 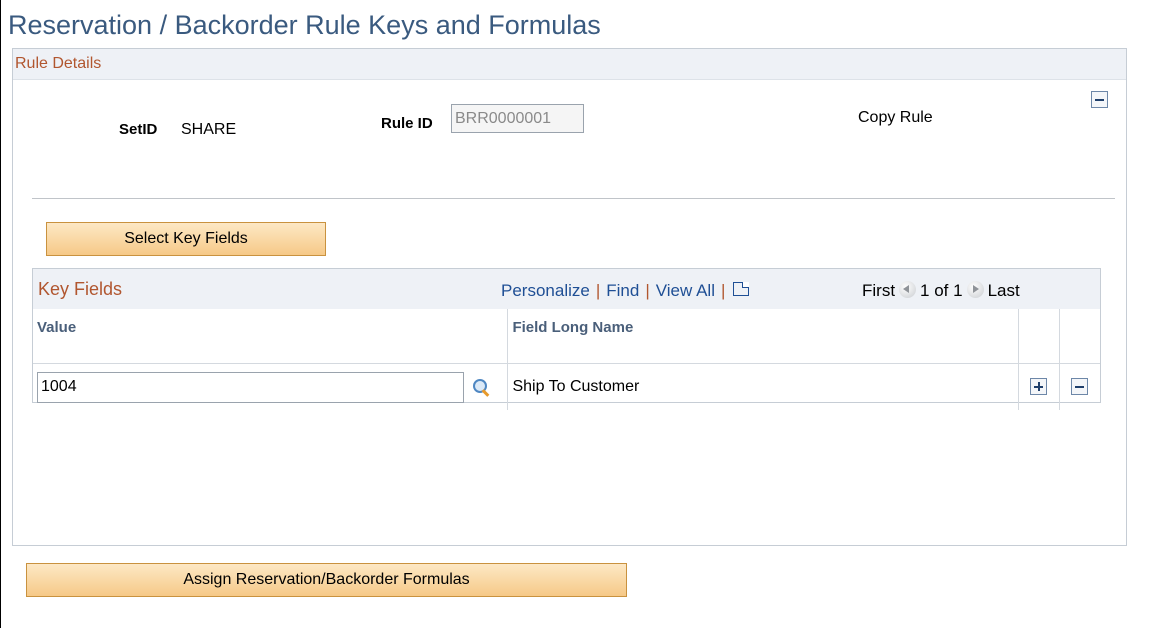 I want to click on delete-row-cell, so click(x=1079, y=387).